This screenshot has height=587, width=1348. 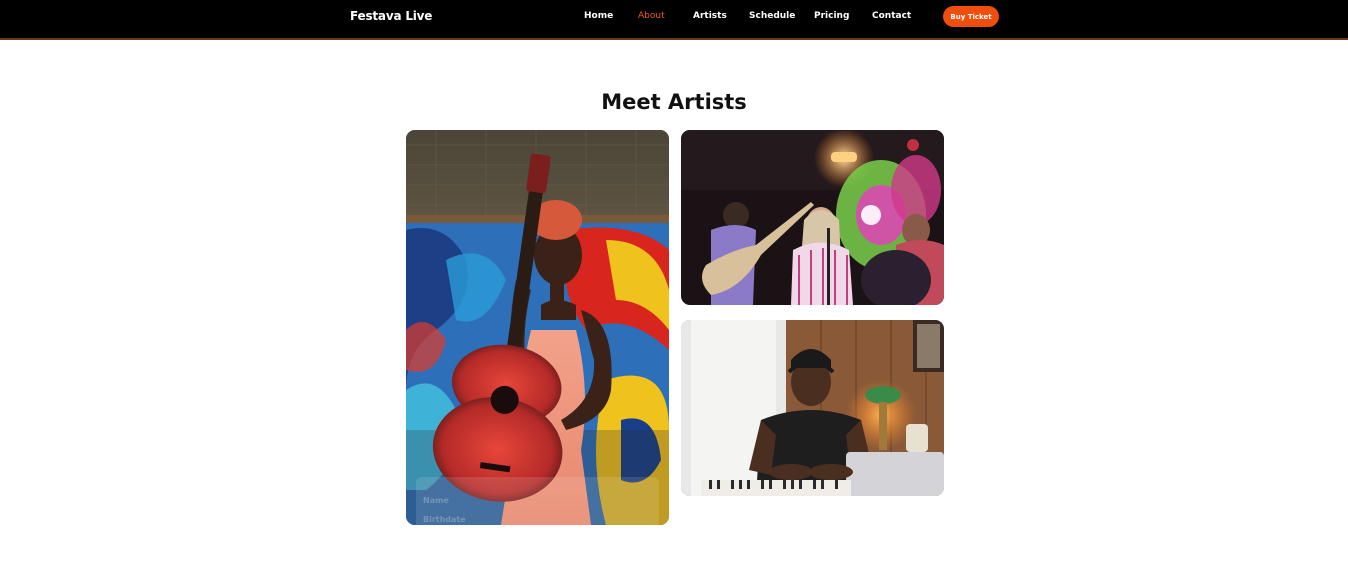 I want to click on section-title: Meet Artists, so click(x=674, y=102).